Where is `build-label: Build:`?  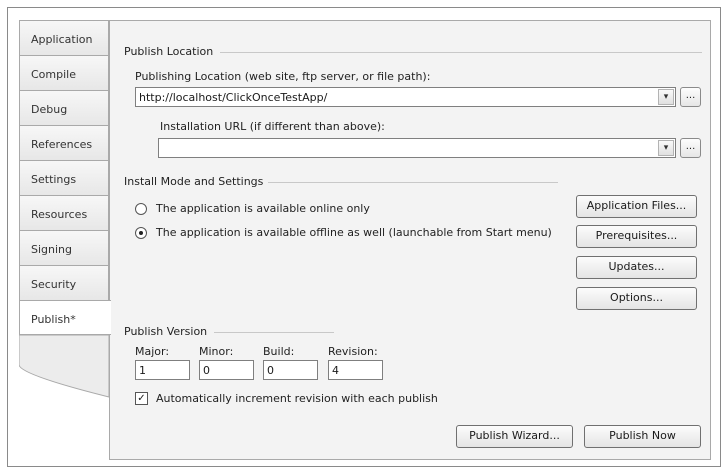 build-label: Build: is located at coordinates (279, 351).